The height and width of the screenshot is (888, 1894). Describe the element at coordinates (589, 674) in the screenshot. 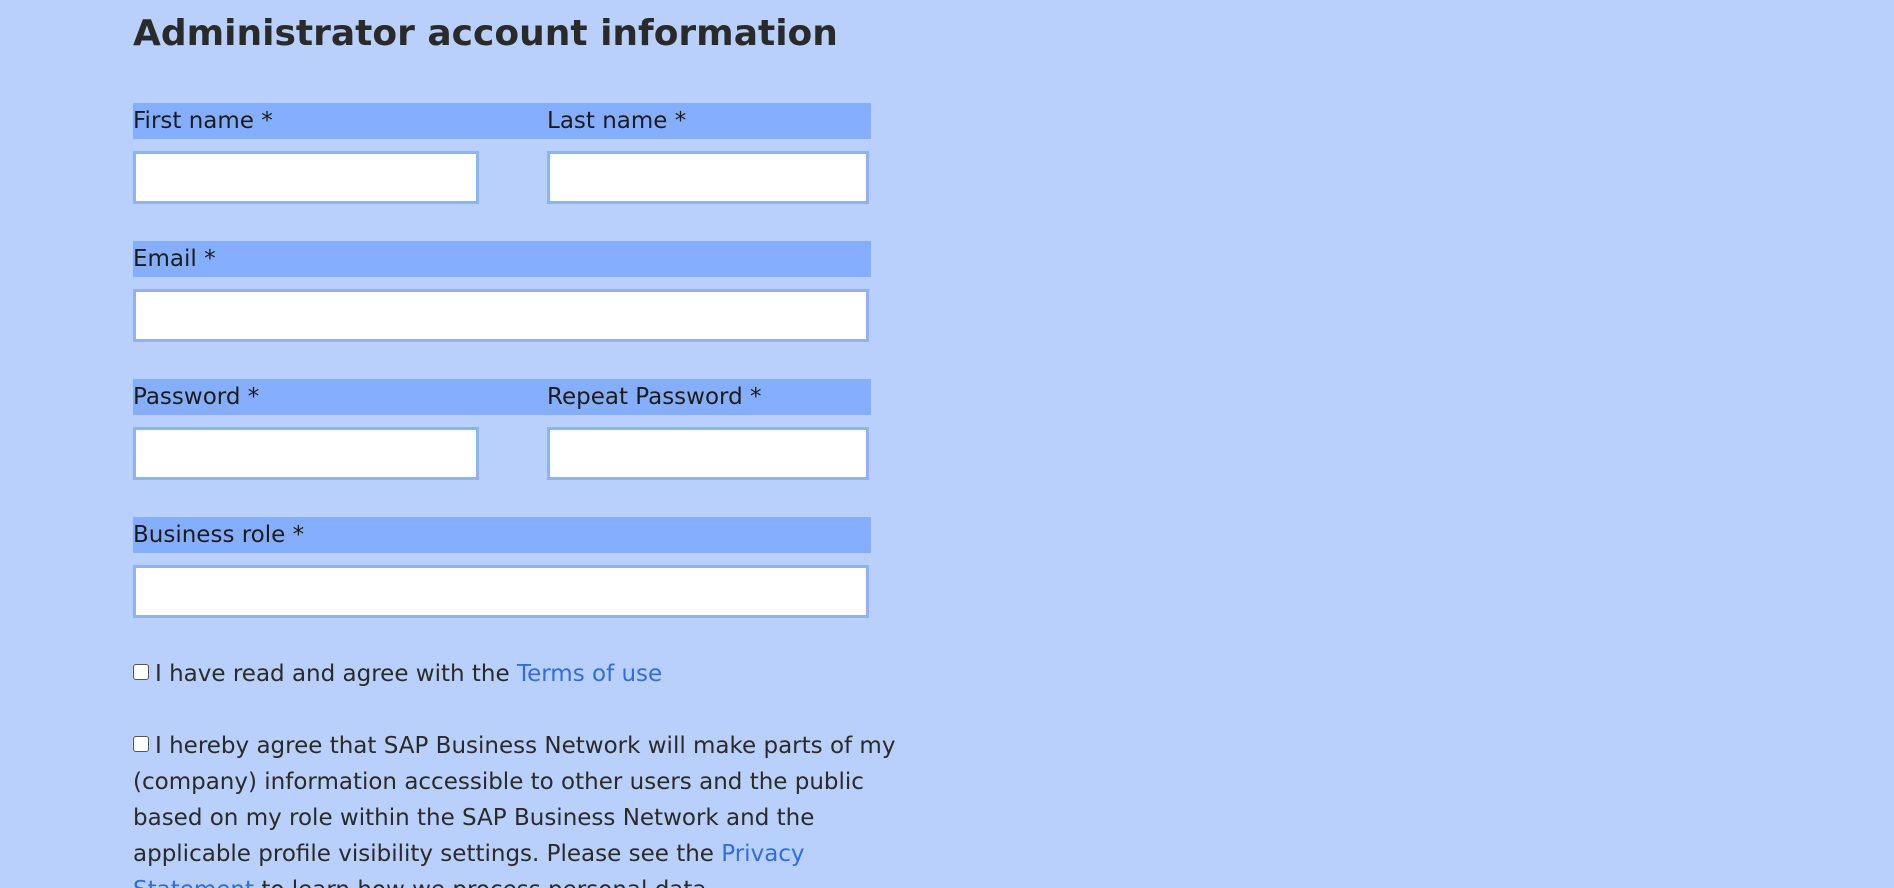

I see `terms-of-use-link: Terms of use` at that location.